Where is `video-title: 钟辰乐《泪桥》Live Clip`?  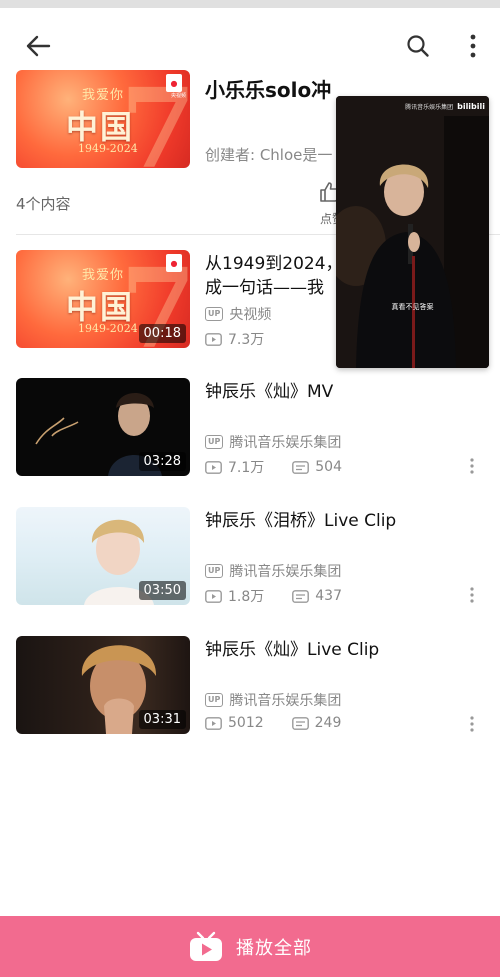 video-title: 钟辰乐《泪桥》Live Clip is located at coordinates (301, 521).